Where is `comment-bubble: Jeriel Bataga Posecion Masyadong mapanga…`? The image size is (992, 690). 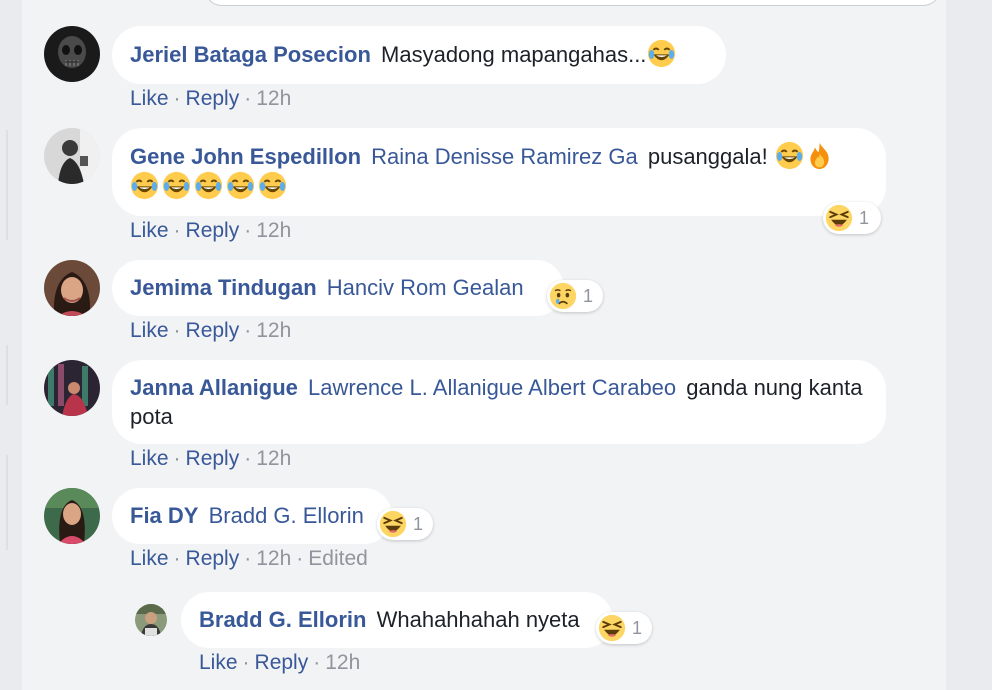
comment-bubble: Jeriel Bataga Posecion Masyadong mapanga… is located at coordinates (419, 55).